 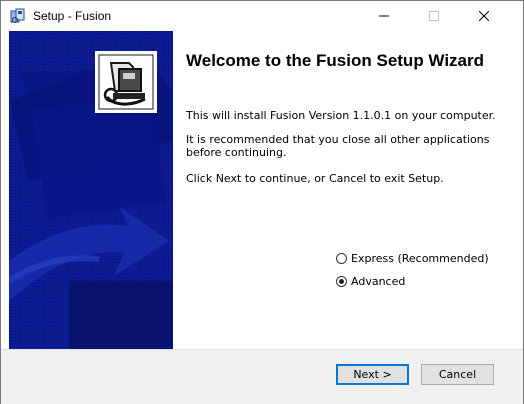 I want to click on advanced-label: Advanced, so click(x=378, y=281).